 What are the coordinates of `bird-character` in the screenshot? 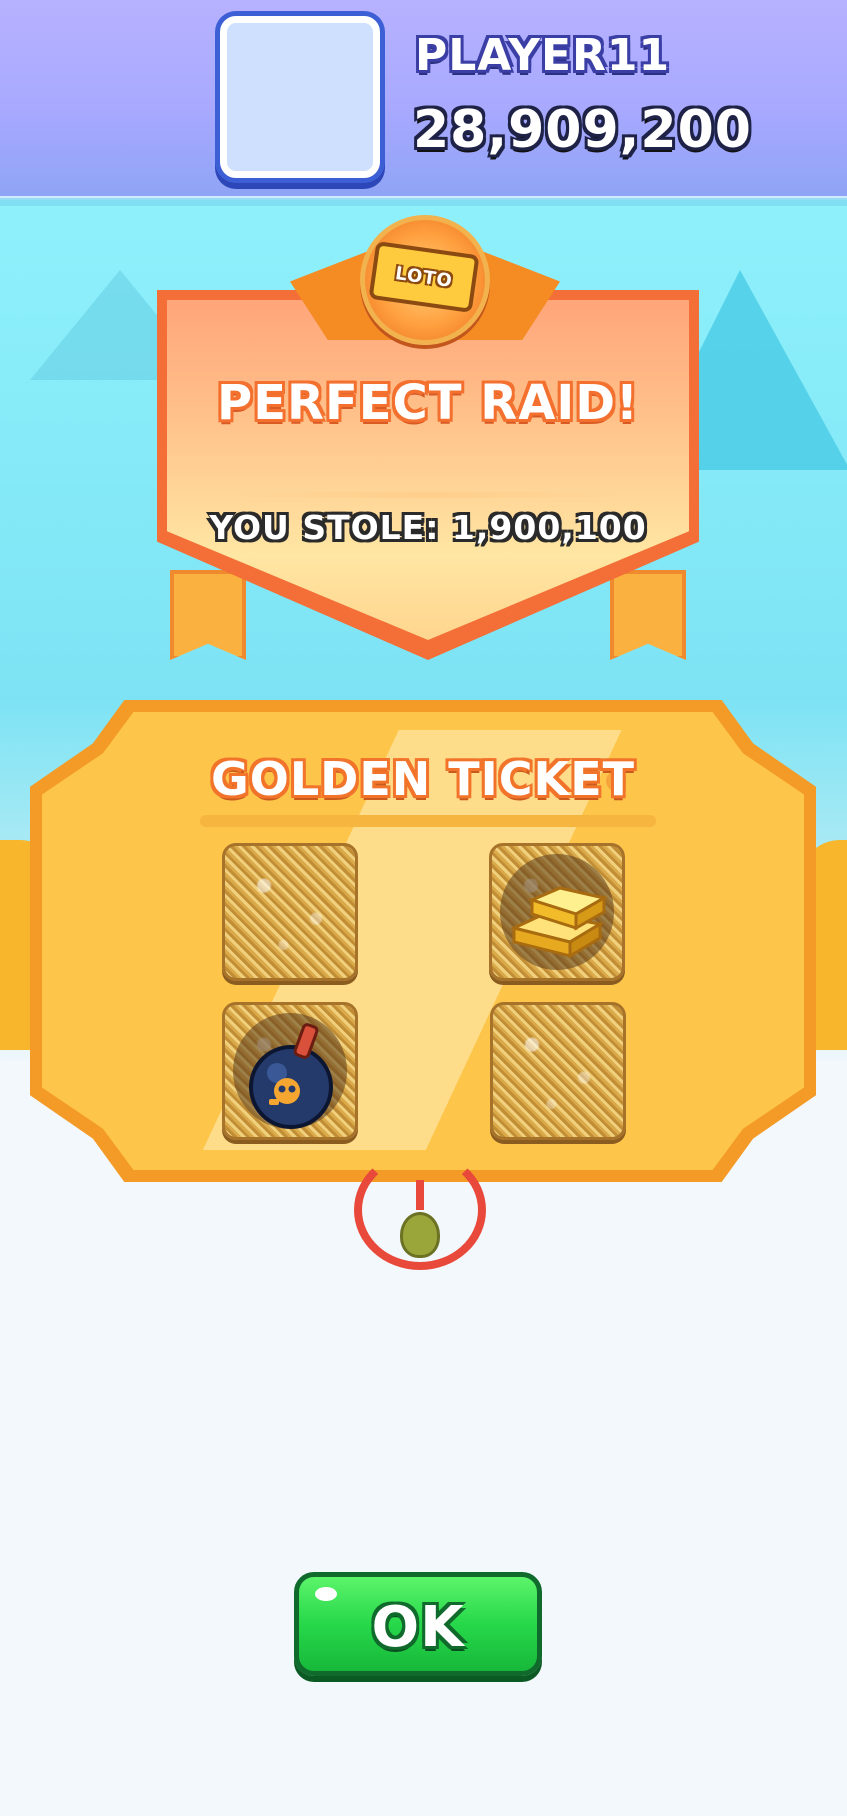 It's located at (420, 1235).